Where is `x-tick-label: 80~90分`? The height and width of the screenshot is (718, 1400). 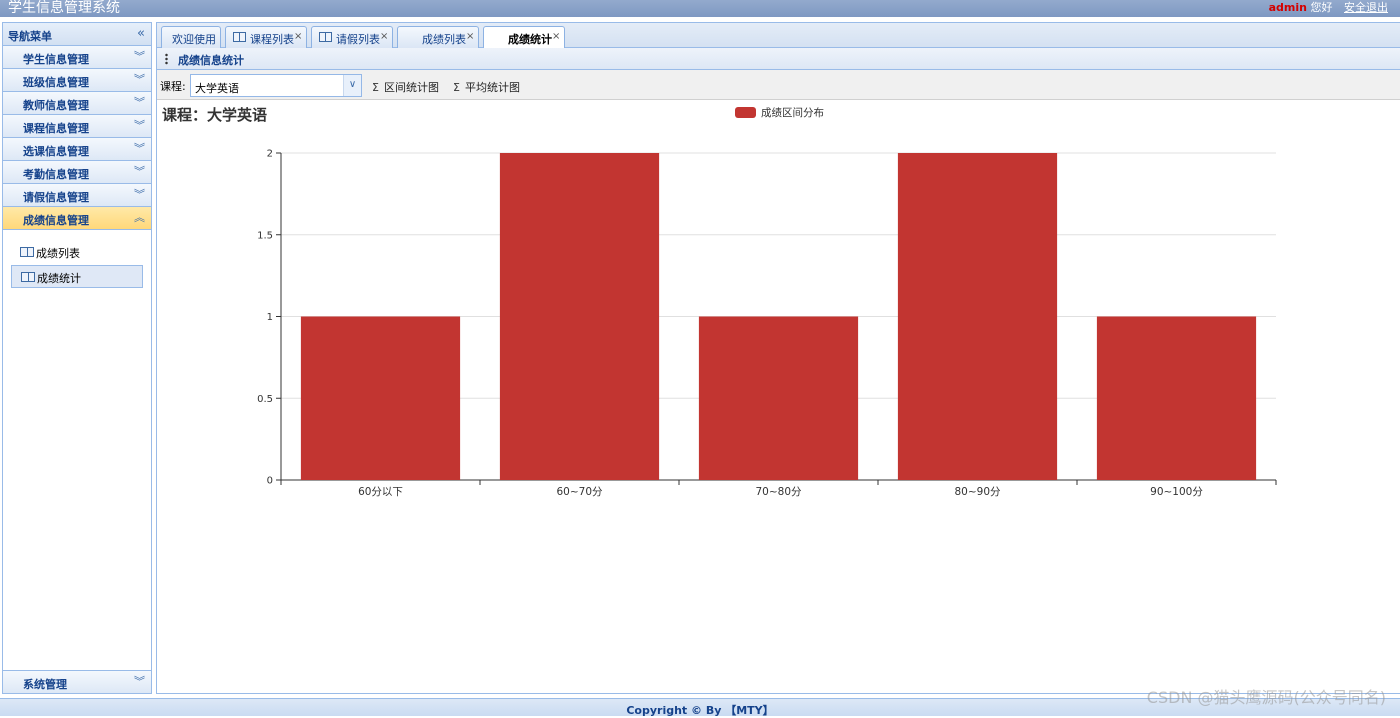 x-tick-label: 80~90分 is located at coordinates (977, 492).